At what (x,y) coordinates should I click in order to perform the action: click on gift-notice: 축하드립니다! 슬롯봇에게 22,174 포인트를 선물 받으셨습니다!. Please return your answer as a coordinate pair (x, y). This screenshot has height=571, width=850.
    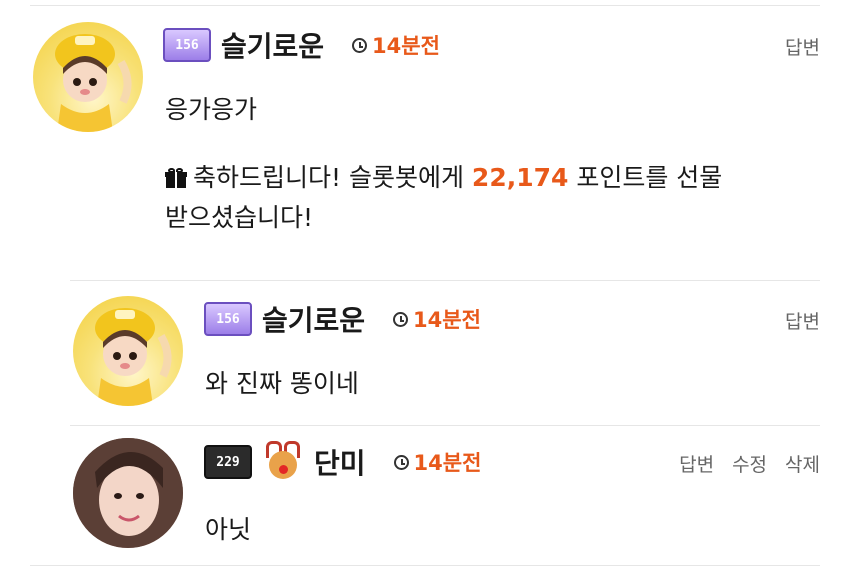
    Looking at the image, I should click on (495, 198).